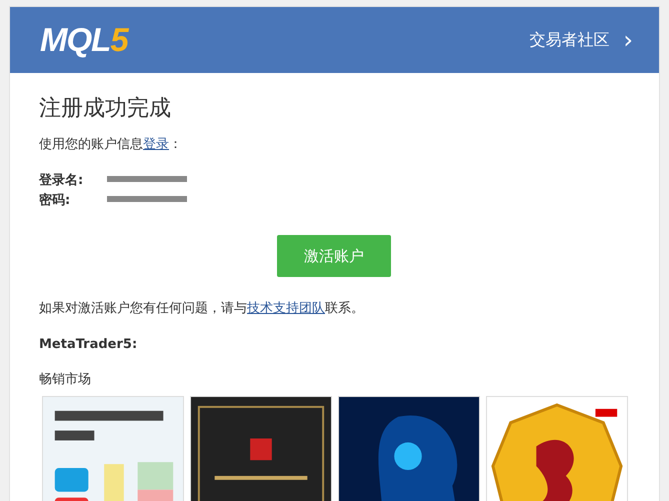 The width and height of the screenshot is (669, 501). What do you see at coordinates (88, 344) in the screenshot?
I see `platform-heading: MetaTrader5:` at bounding box center [88, 344].